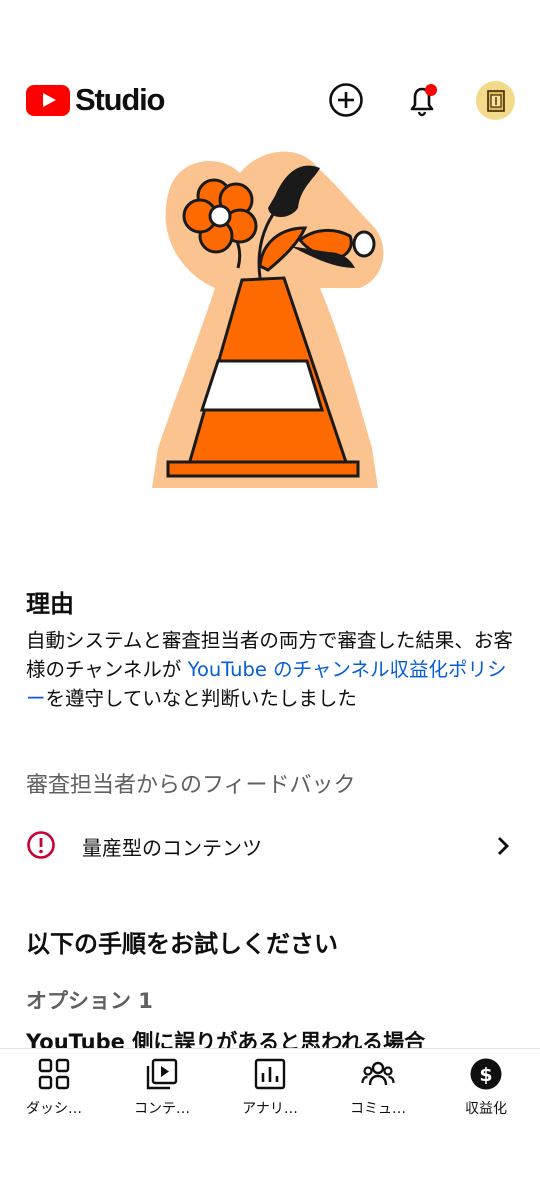 The image size is (540, 1200). I want to click on bottom-navigation: ダッシ… コンテ… アナリ… コミュ… $ 収益化, so click(270, 1086).